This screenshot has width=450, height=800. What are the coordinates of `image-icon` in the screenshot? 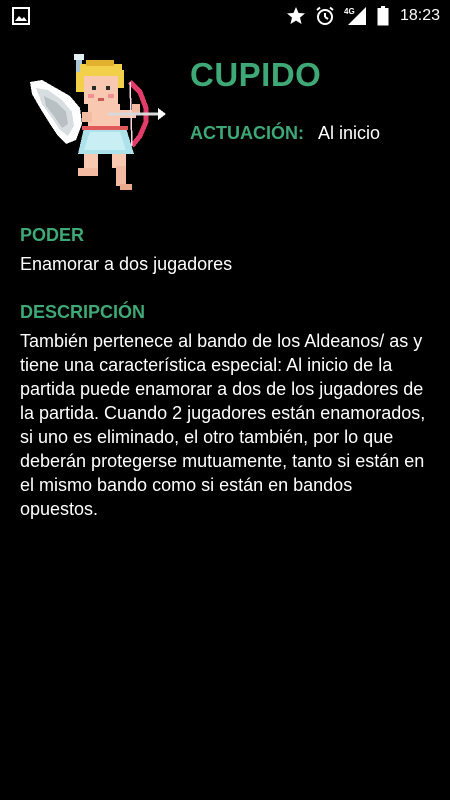 It's located at (21, 16).